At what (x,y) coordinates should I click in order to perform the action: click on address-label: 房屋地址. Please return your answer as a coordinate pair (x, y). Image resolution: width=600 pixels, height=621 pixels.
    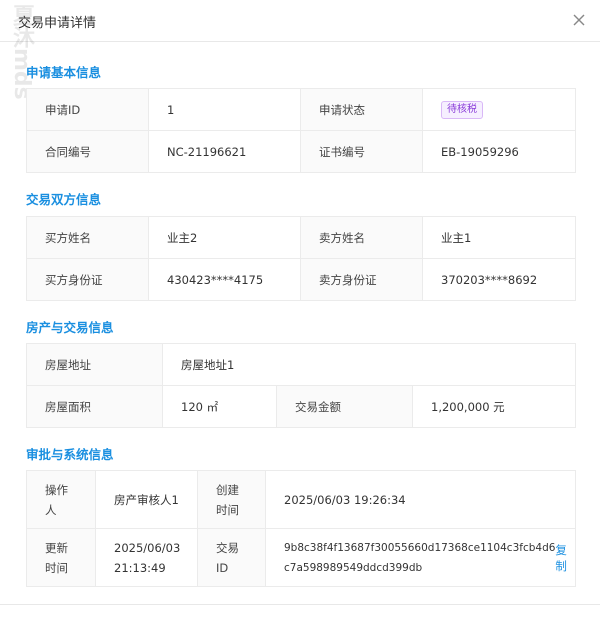
    Looking at the image, I should click on (94, 364).